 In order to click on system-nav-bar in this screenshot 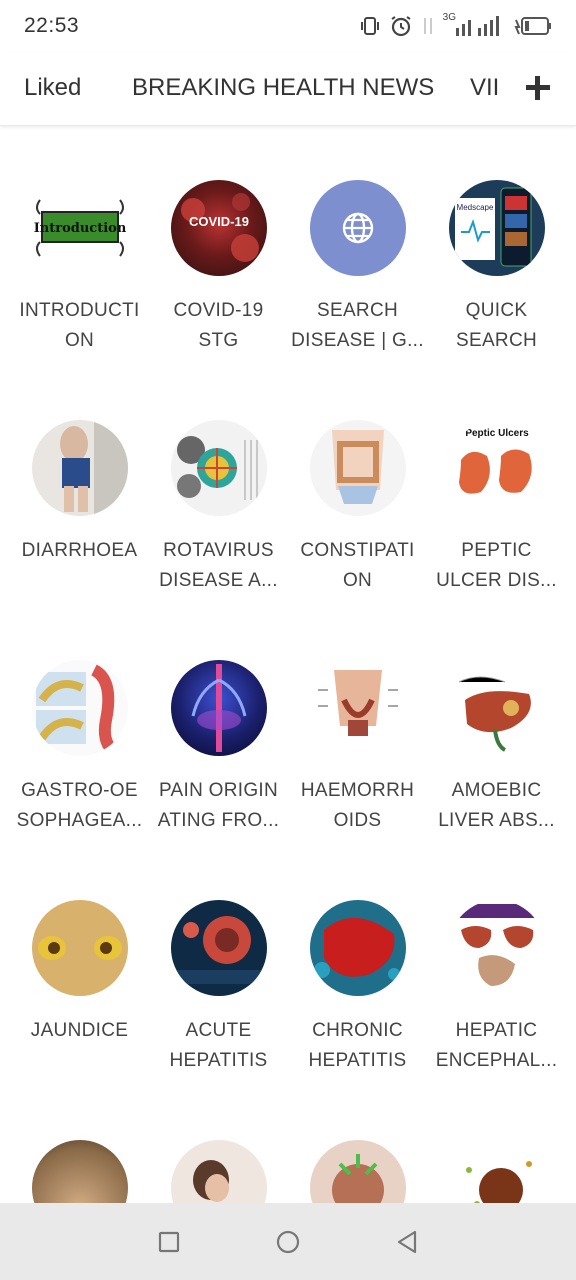, I will do `click(288, 1241)`.